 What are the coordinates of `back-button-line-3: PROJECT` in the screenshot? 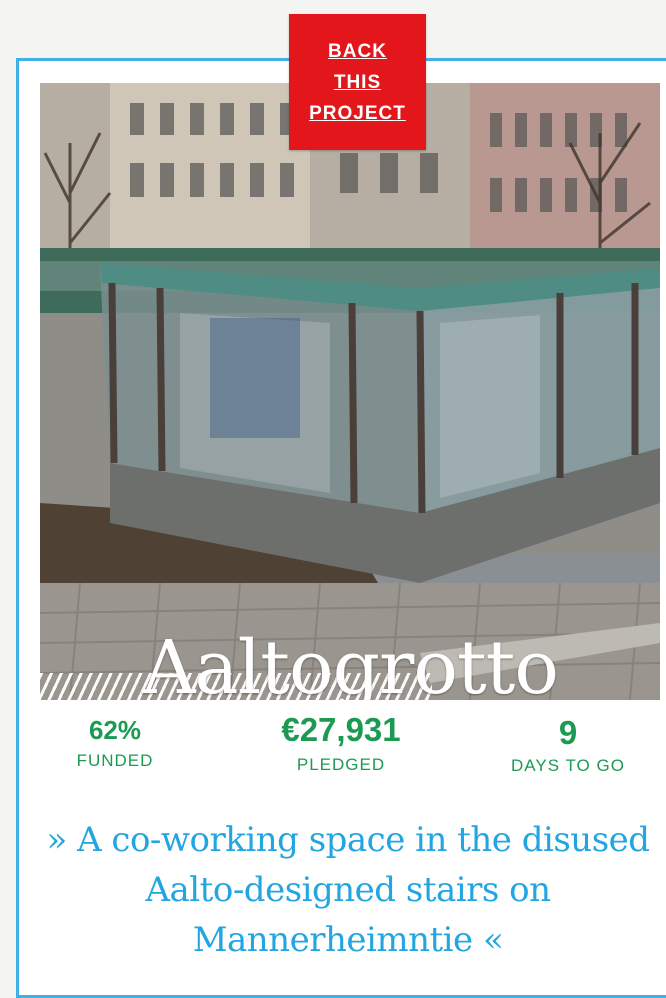 It's located at (357, 113).